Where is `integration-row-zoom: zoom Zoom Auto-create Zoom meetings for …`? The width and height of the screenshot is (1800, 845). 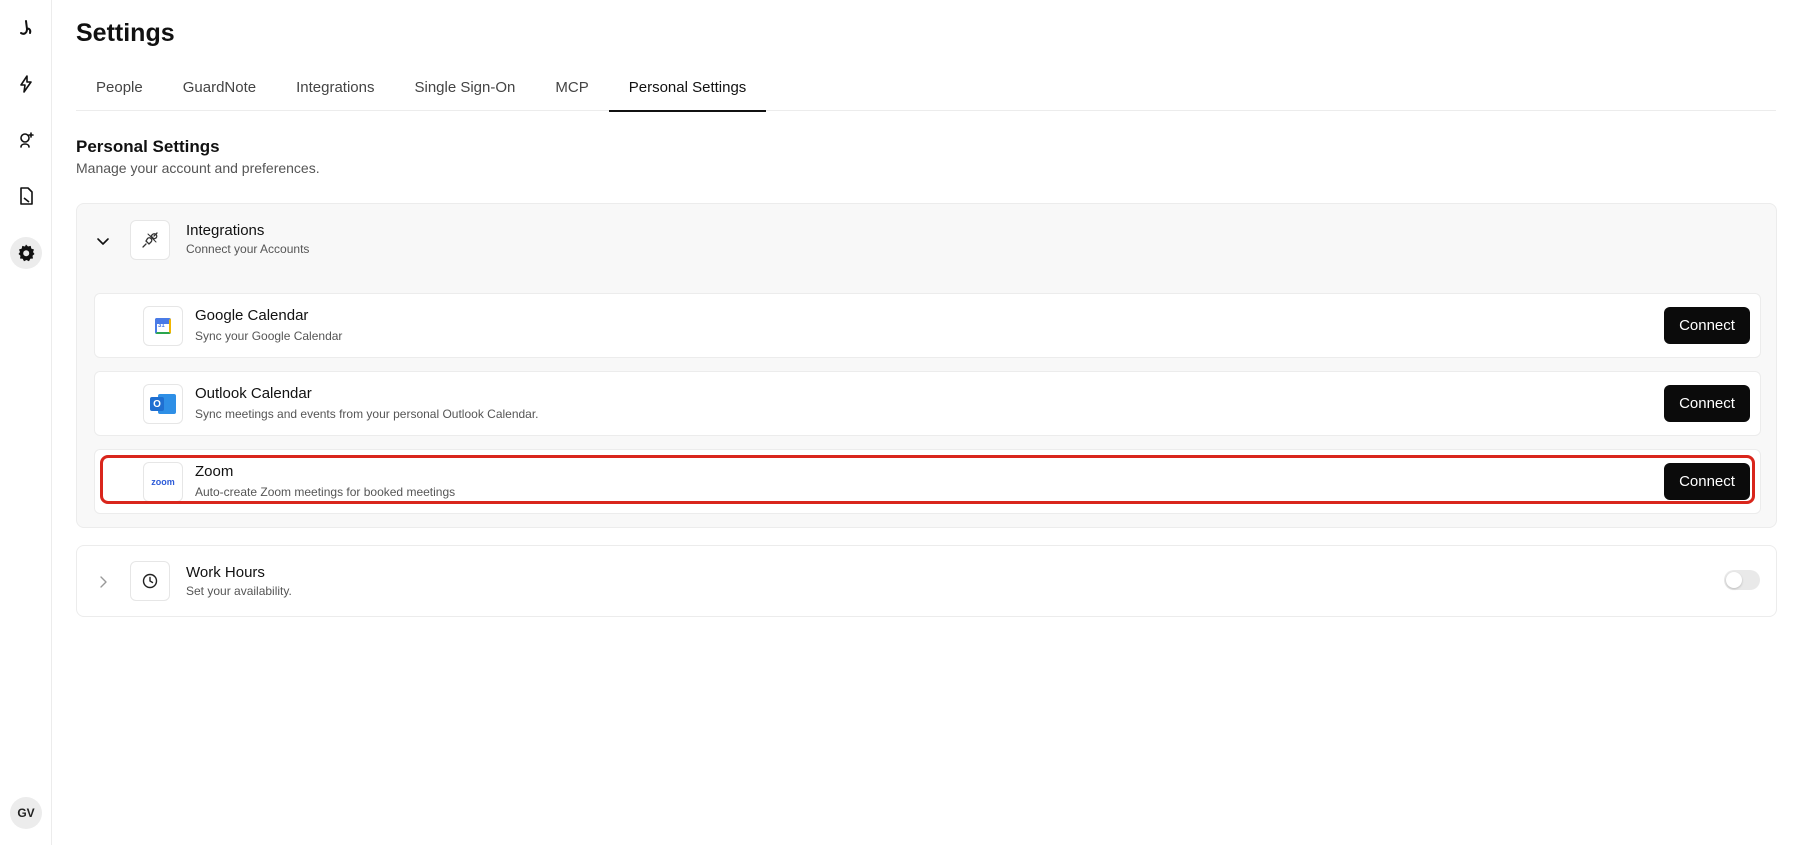
integration-row-zoom: zoom Zoom Auto-create Zoom meetings for … is located at coordinates (927, 481).